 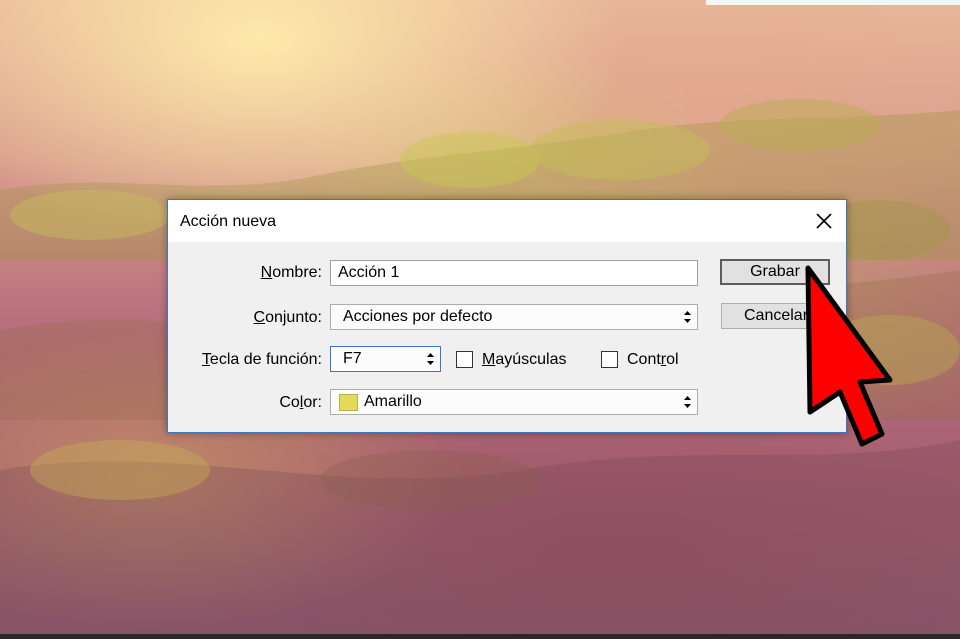 What do you see at coordinates (514, 317) in the screenshot?
I see `set-select: Acciones por defecto` at bounding box center [514, 317].